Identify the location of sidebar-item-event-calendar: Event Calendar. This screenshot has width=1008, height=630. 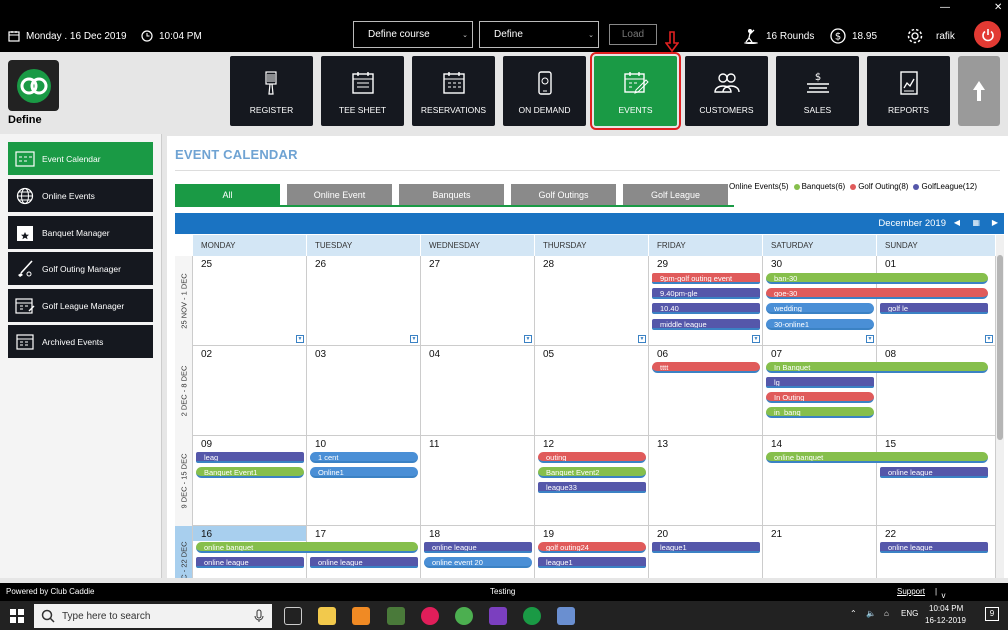
(80, 158).